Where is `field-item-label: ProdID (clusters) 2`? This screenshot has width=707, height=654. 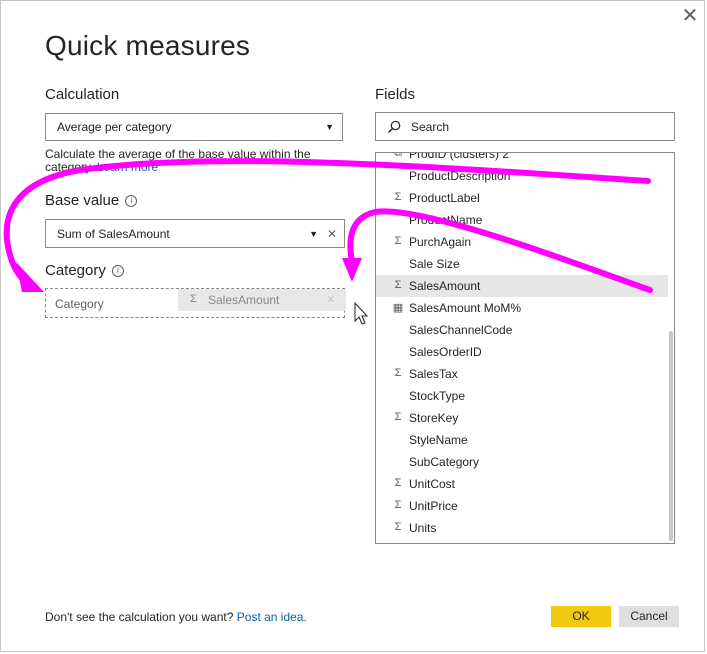
field-item-label: ProdID (clusters) 2 is located at coordinates (459, 156).